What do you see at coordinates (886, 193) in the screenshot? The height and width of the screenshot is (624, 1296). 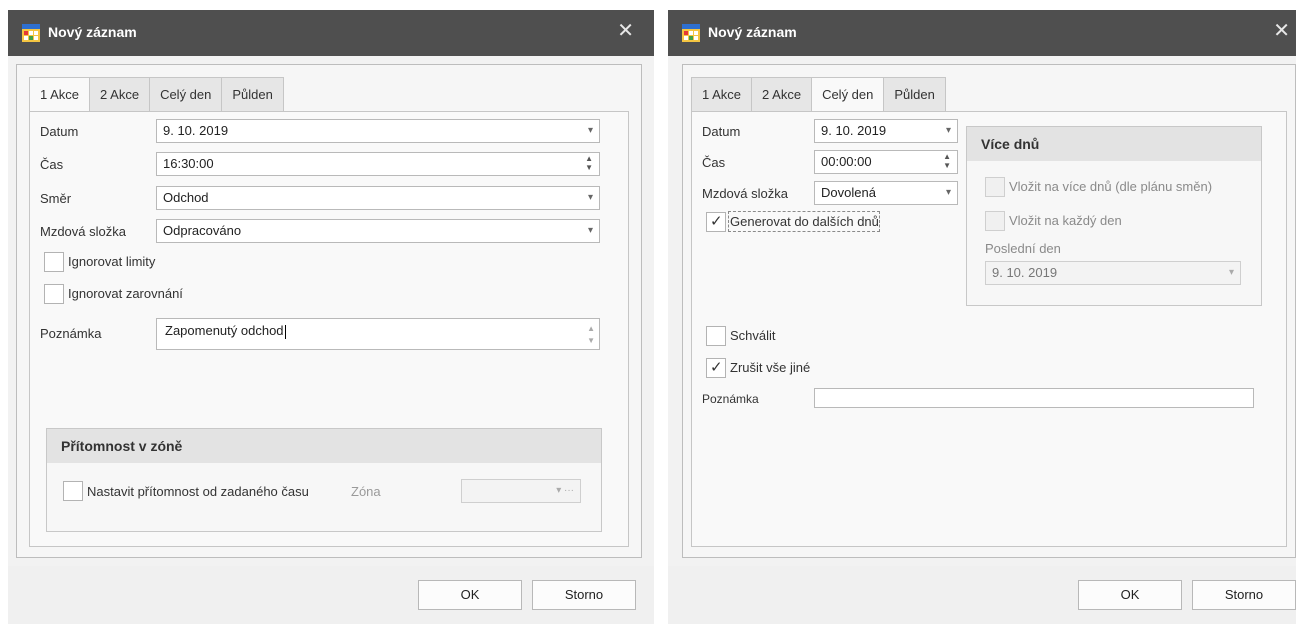 I see `mzdova-slozka-dropdown: Dovolená ▾` at bounding box center [886, 193].